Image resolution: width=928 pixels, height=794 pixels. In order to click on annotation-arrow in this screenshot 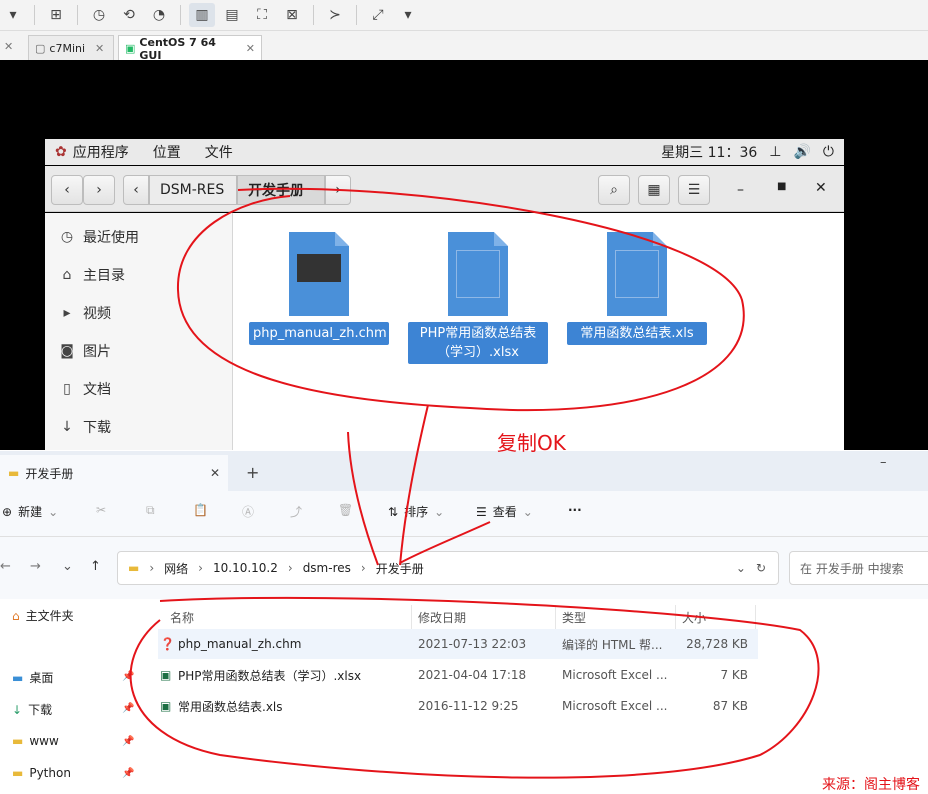, I will do `click(419, 485)`.